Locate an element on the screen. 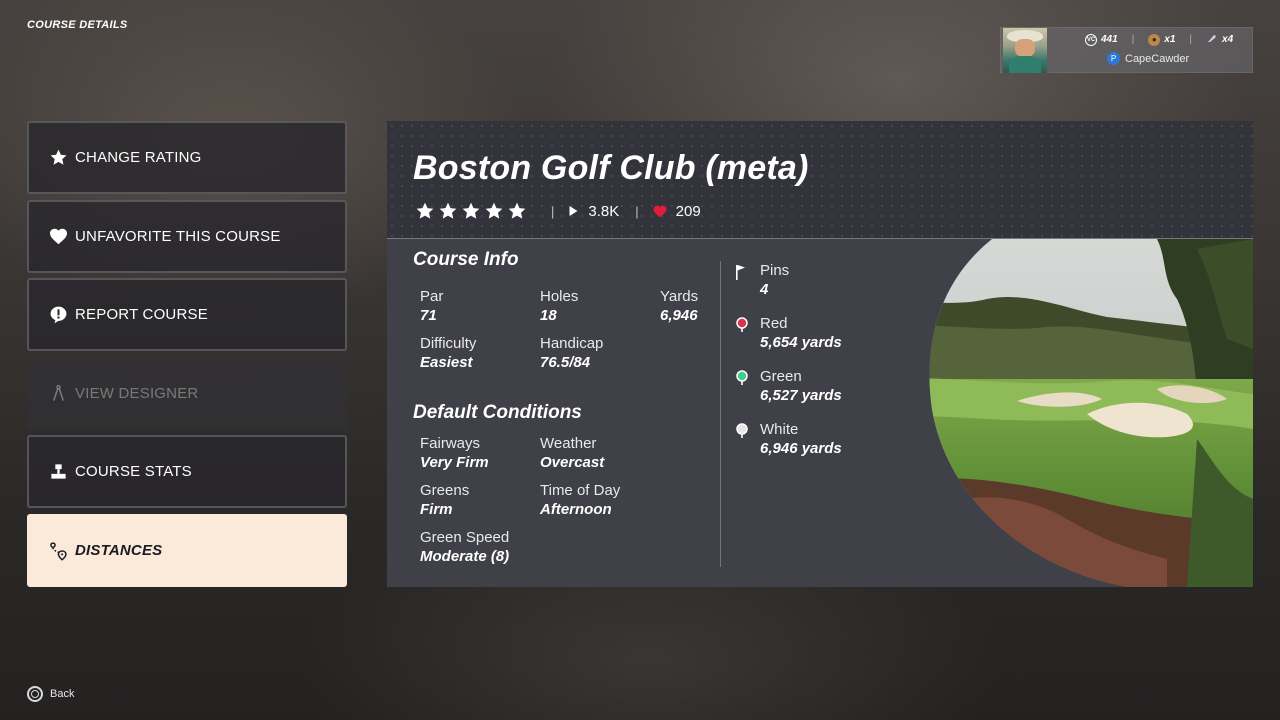  player-profile-card: VC 441 | ● x1 | x4 P CapeCawder is located at coordinates (1126, 50).